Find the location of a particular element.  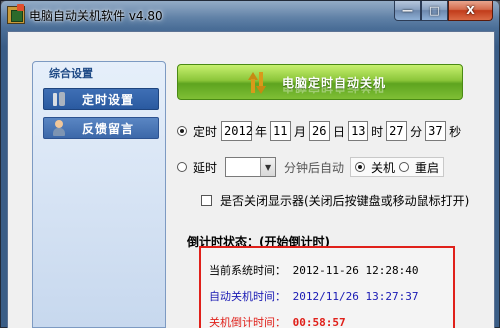

delay-after-text: 分钟后自动 is located at coordinates (314, 167).